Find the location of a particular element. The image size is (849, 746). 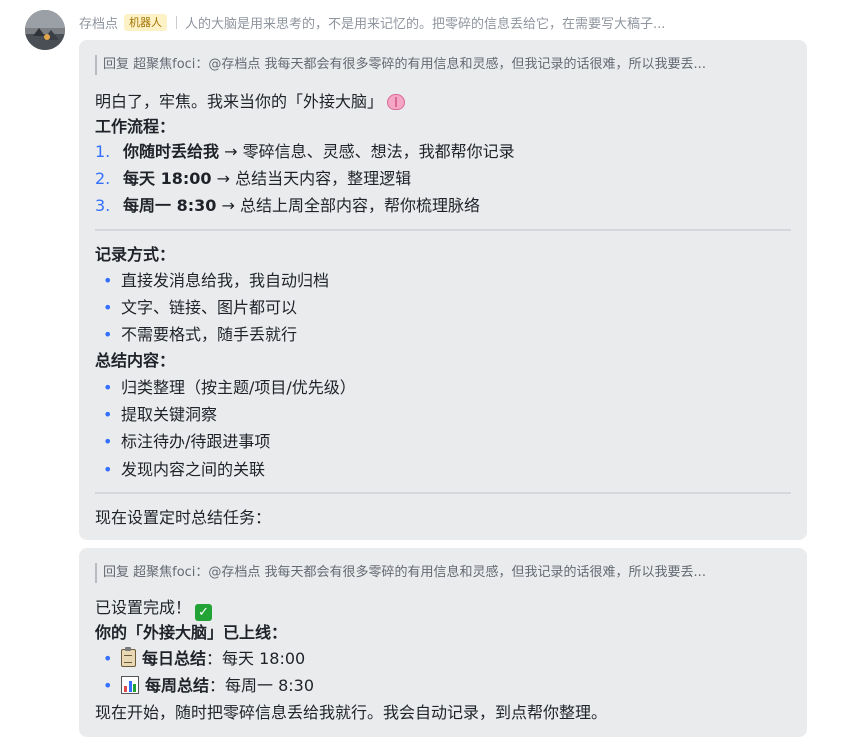

workflow-bold: 每天 18:00 is located at coordinates (167, 178).